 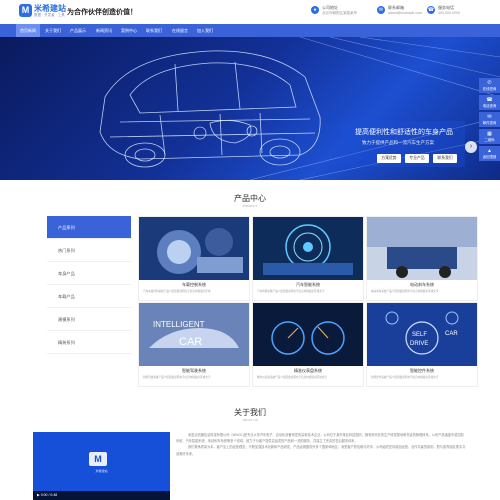 I want to click on about-section-subtitle: ABOUT US, so click(x=250, y=420).